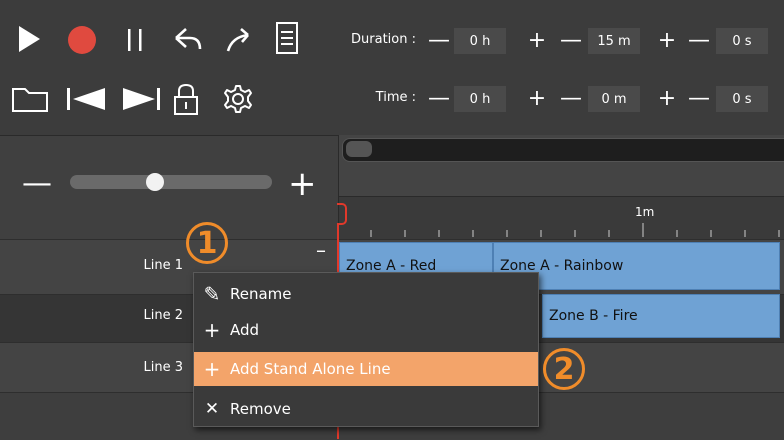 This screenshot has width=784, height=440. Describe the element at coordinates (439, 41) in the screenshot. I see `duration-hours-minus: —` at that location.